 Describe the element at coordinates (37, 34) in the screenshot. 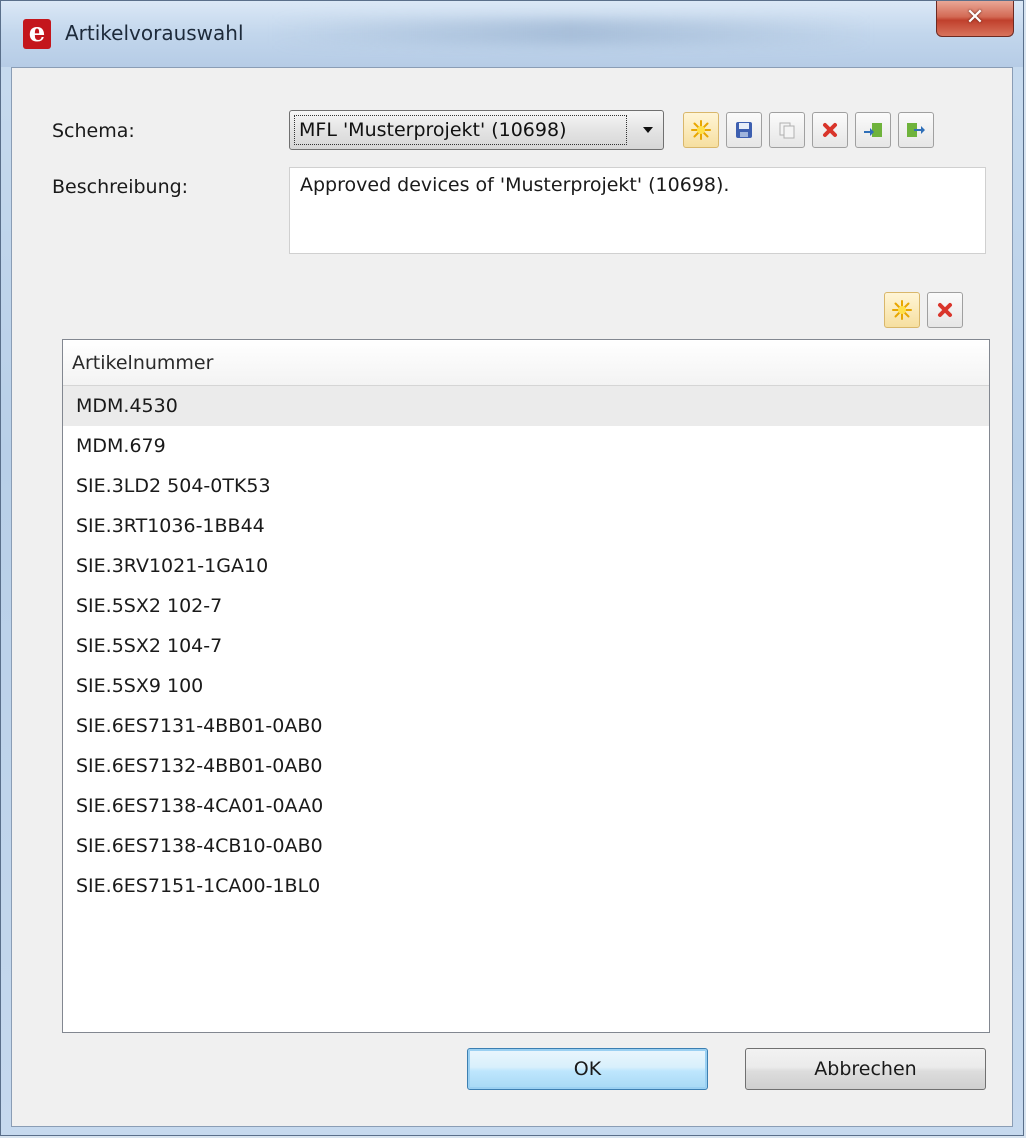

I see `app-logo-icon: e` at that location.